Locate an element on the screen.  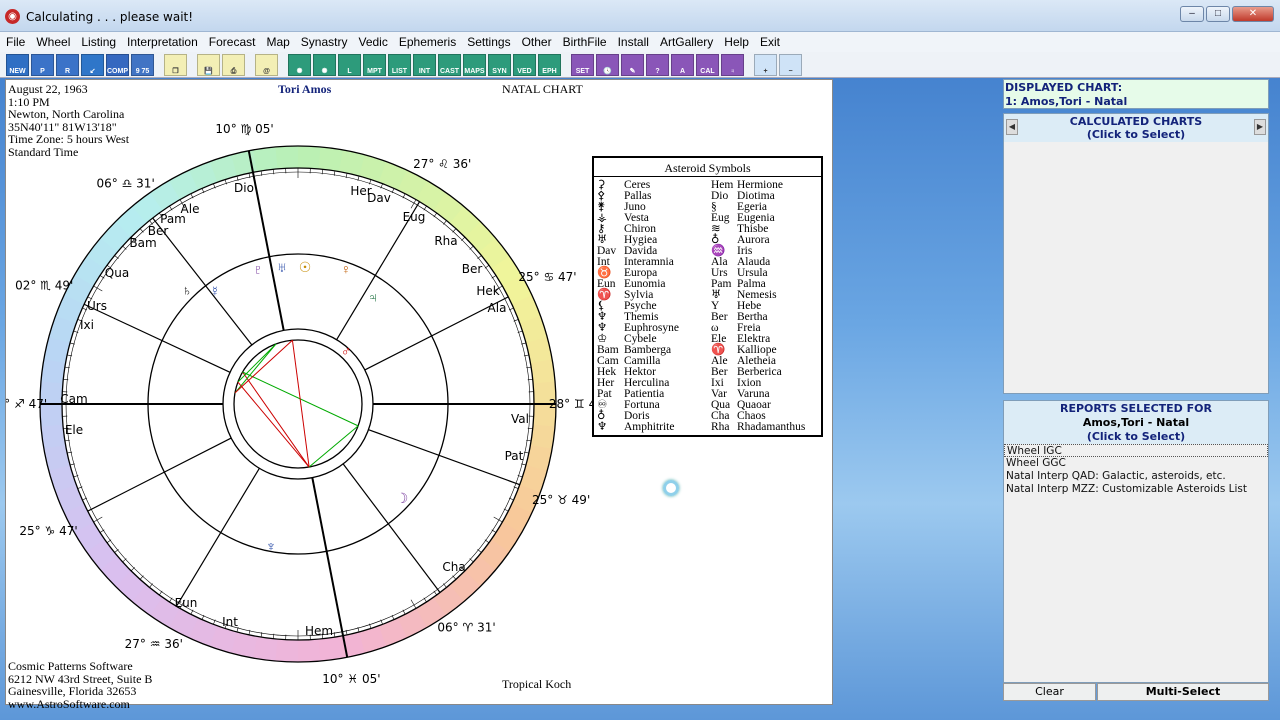
toolbar-button-11: ✺ is located at coordinates (324, 65).